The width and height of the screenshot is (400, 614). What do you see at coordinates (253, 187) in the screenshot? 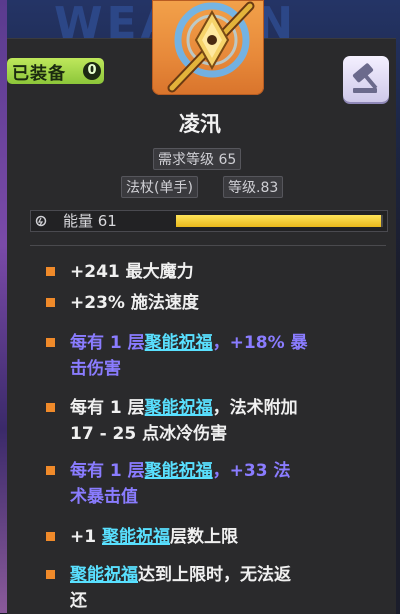
I see `item-level-tag: 等级.83` at bounding box center [253, 187].